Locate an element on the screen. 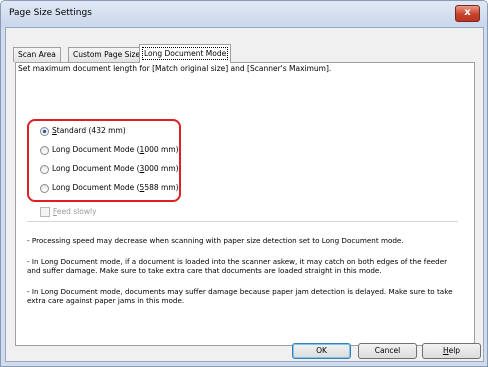  tab-scan-area: Scan Area is located at coordinates (37, 54).